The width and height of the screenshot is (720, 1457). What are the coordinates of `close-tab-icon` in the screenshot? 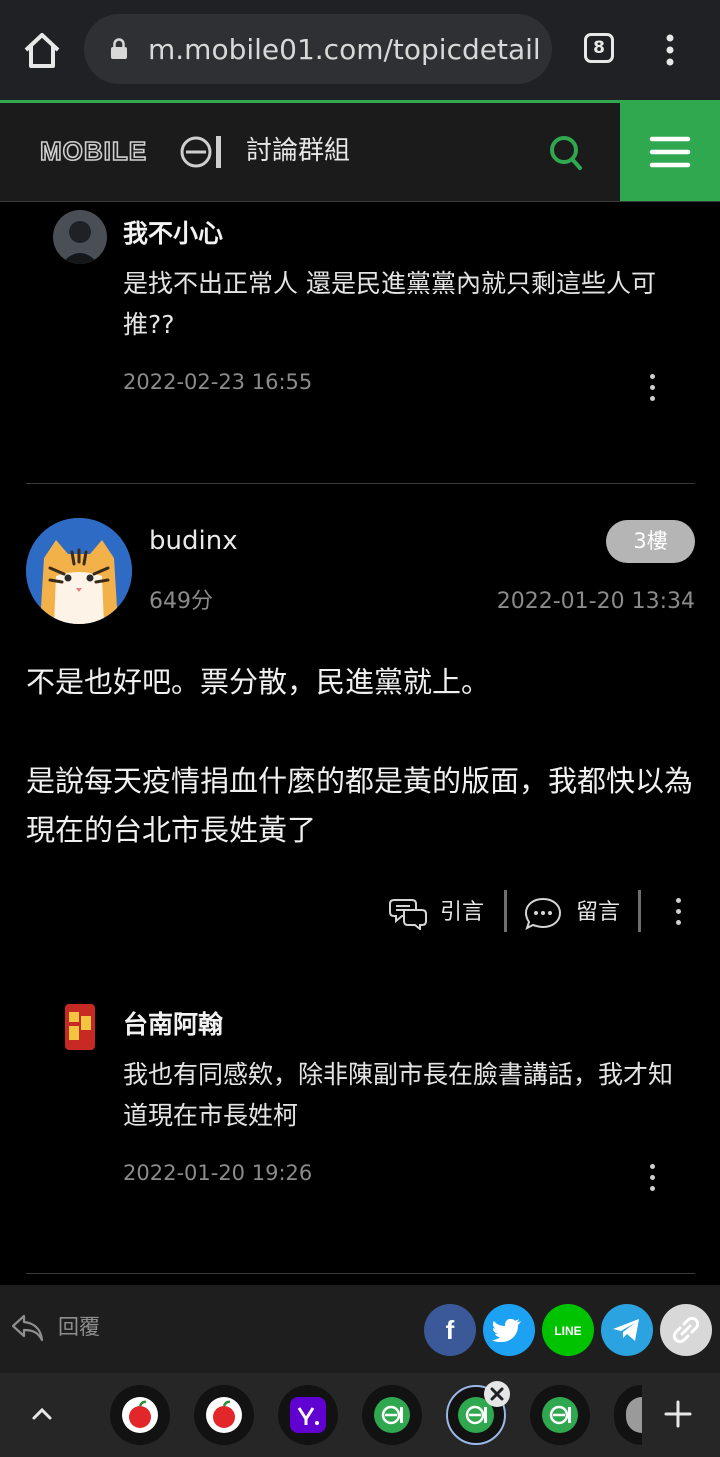 It's located at (497, 1394).